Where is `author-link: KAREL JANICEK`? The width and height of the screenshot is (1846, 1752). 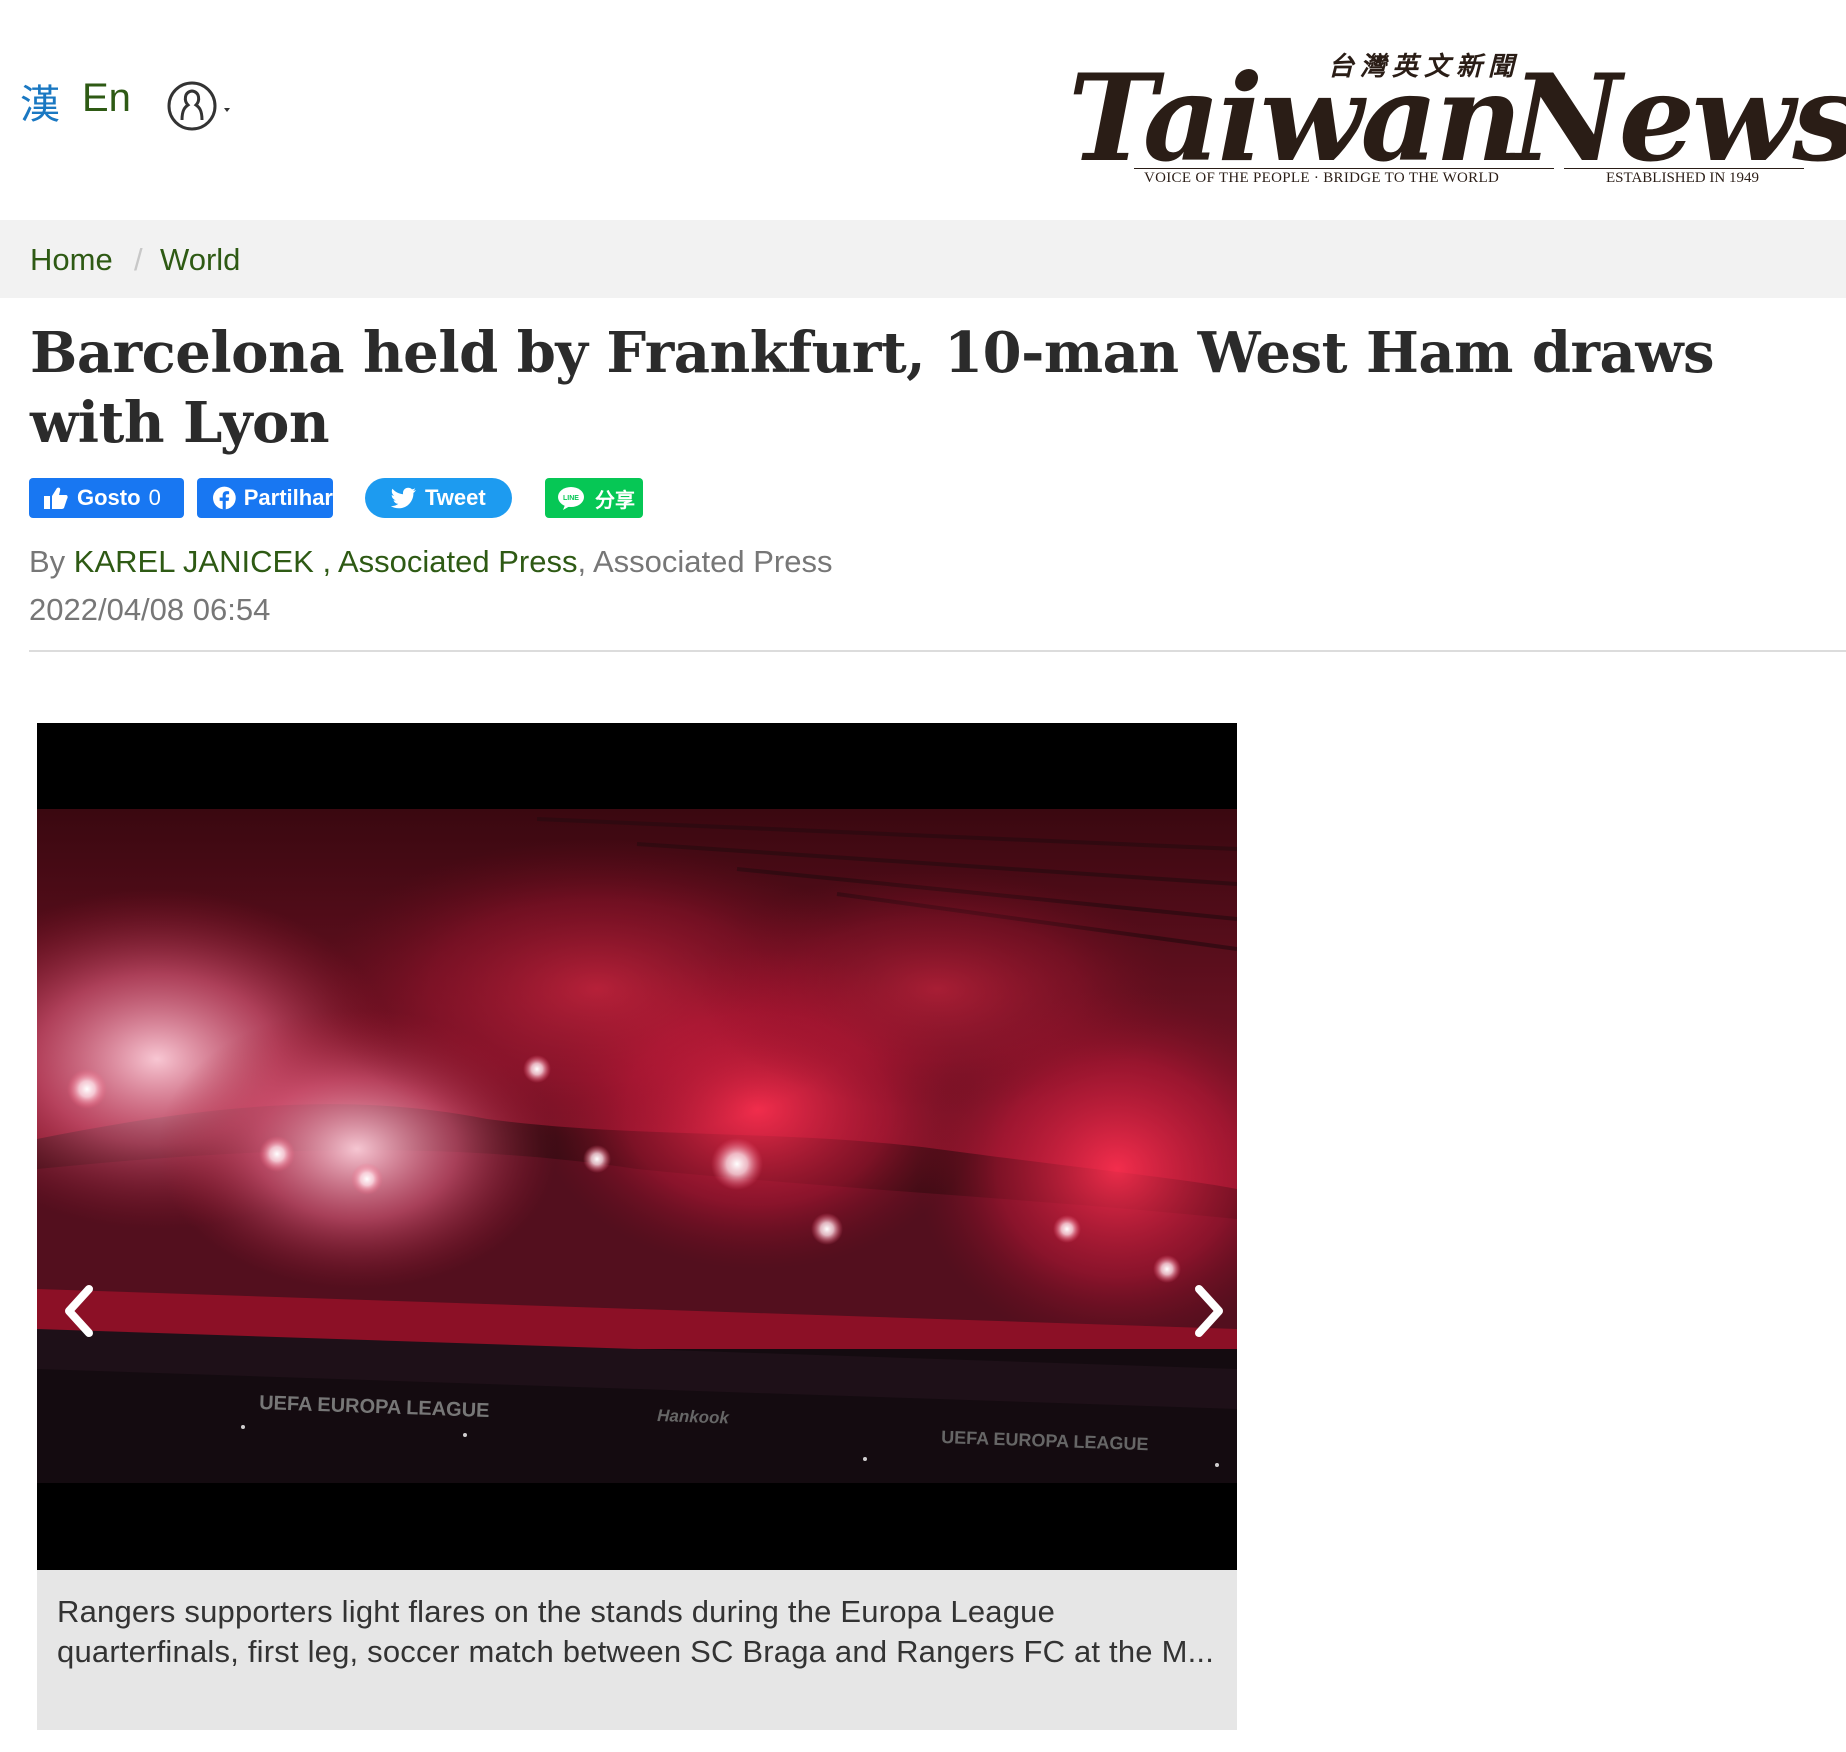 author-link: KAREL JANICEK is located at coordinates (194, 561).